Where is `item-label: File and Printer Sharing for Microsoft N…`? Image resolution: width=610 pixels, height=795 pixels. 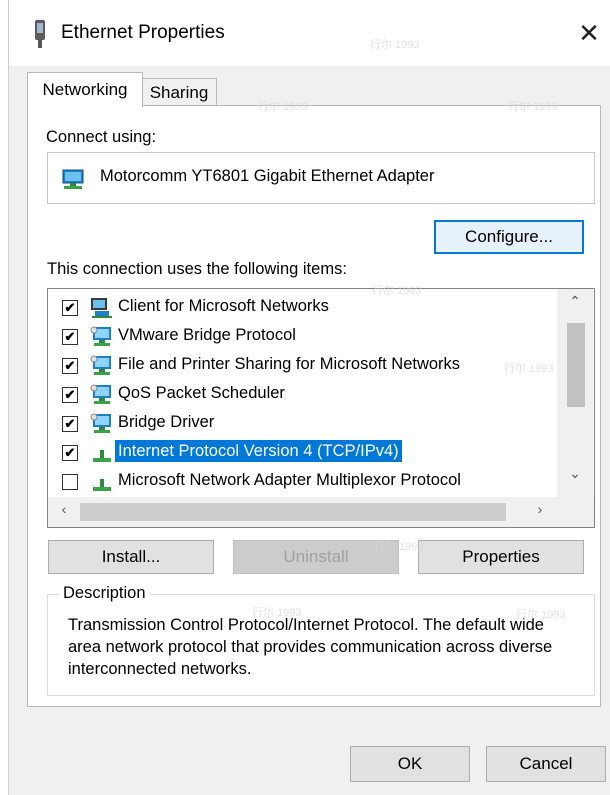
item-label: File and Printer Sharing for Microsoft N… is located at coordinates (289, 364).